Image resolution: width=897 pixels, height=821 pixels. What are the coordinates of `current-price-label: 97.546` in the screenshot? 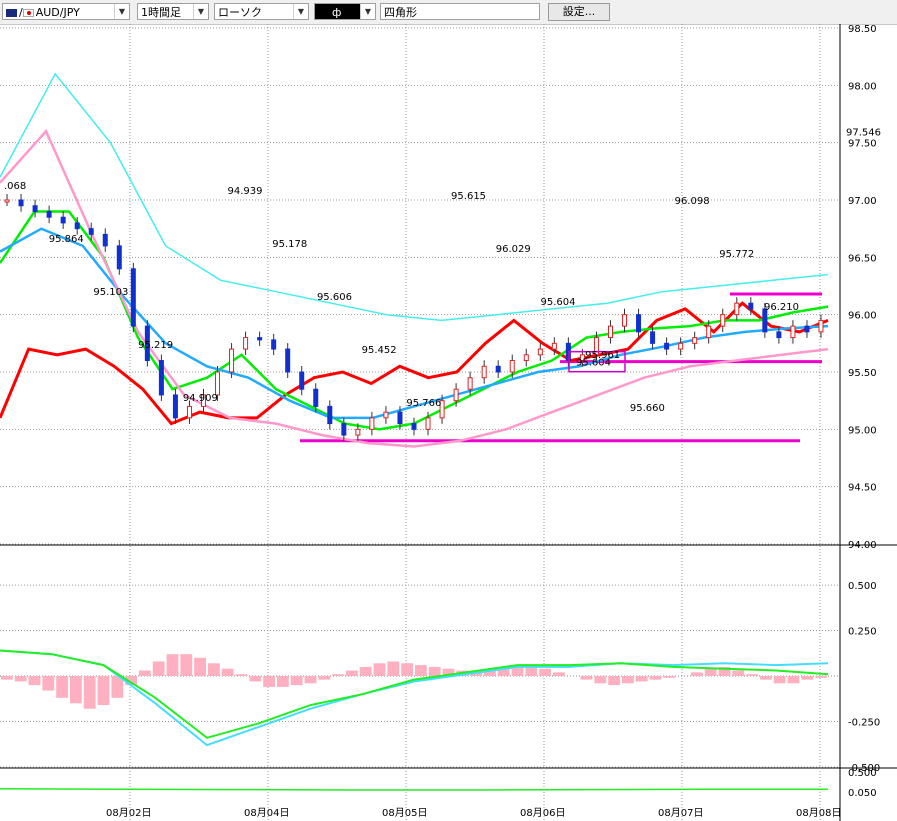 It's located at (863, 132).